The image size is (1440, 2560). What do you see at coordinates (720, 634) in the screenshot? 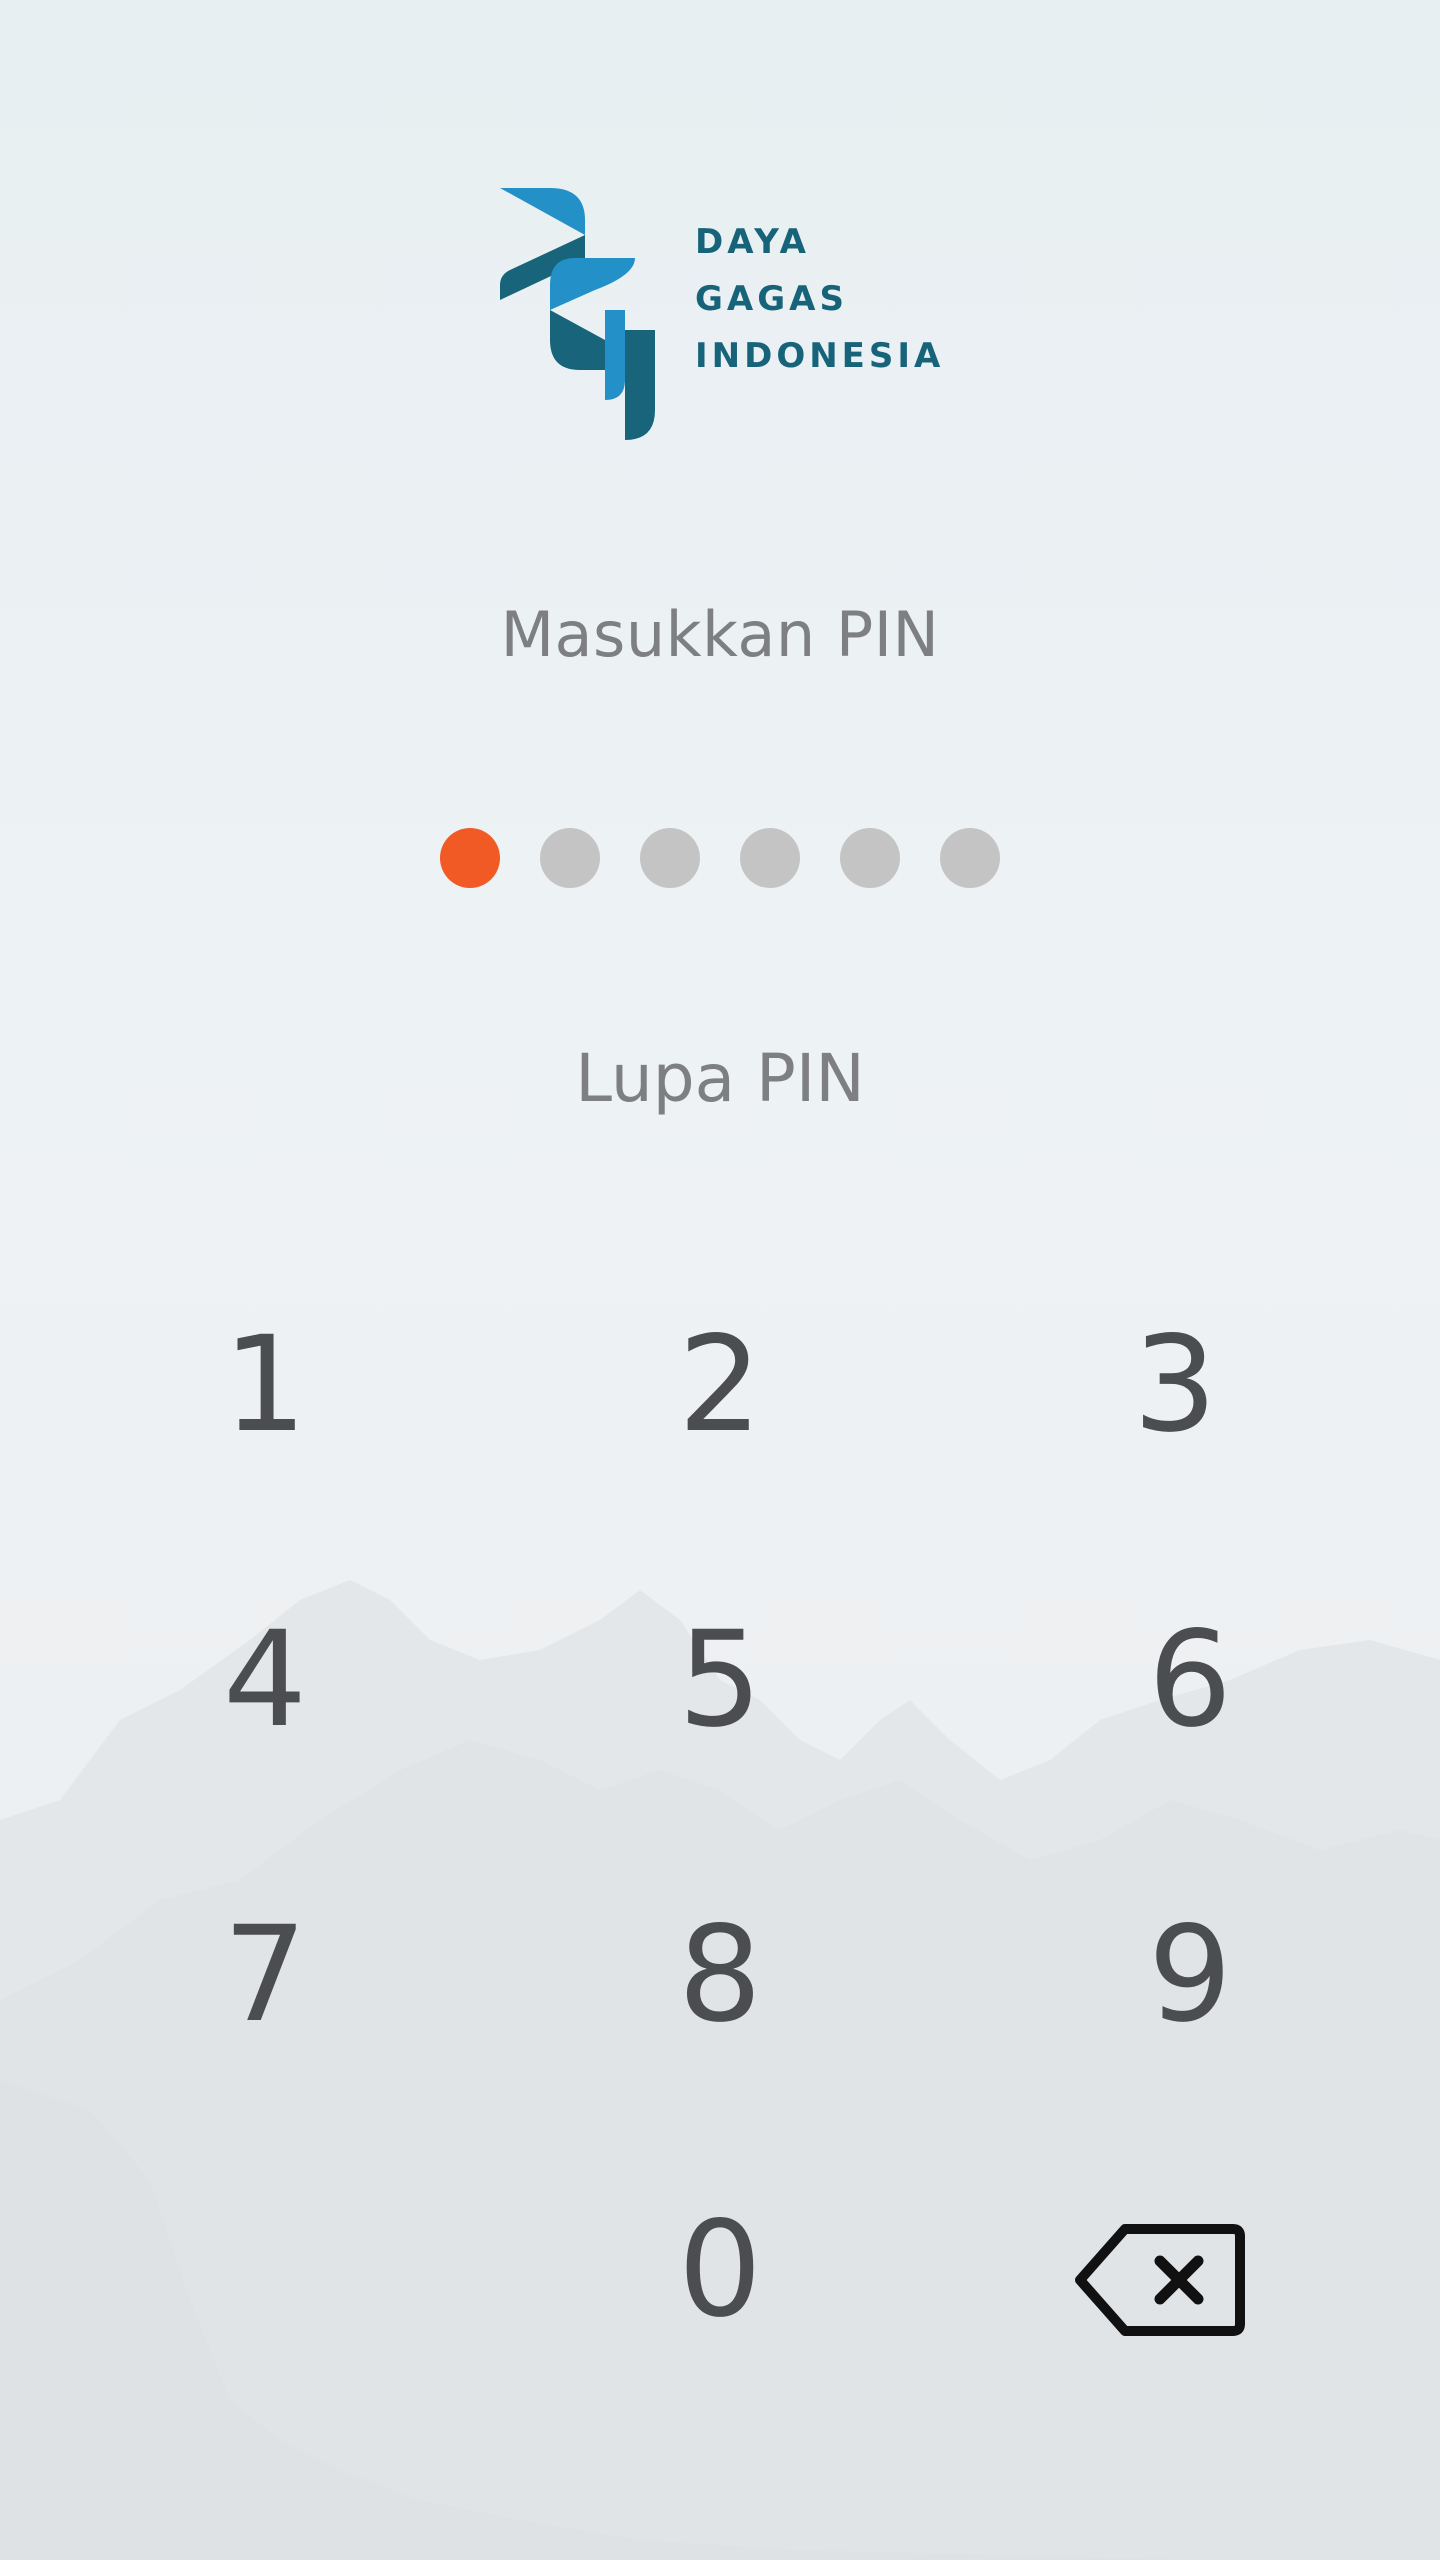
I see `pin-prompt: Masukkan PIN` at bounding box center [720, 634].